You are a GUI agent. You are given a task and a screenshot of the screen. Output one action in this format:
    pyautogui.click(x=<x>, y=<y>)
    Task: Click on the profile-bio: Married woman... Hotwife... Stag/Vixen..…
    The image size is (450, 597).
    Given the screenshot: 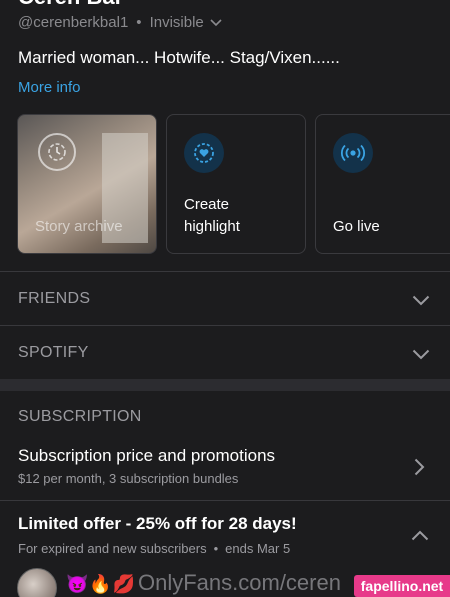 What is the action you would take?
    pyautogui.click(x=179, y=57)
    